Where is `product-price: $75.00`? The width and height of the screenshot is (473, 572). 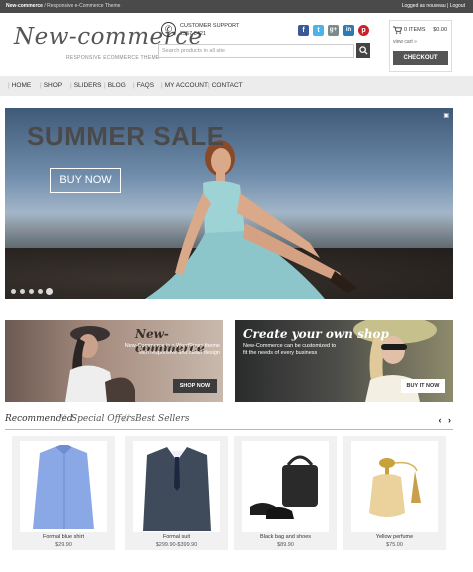 product-price: $75.00 is located at coordinates (394, 545).